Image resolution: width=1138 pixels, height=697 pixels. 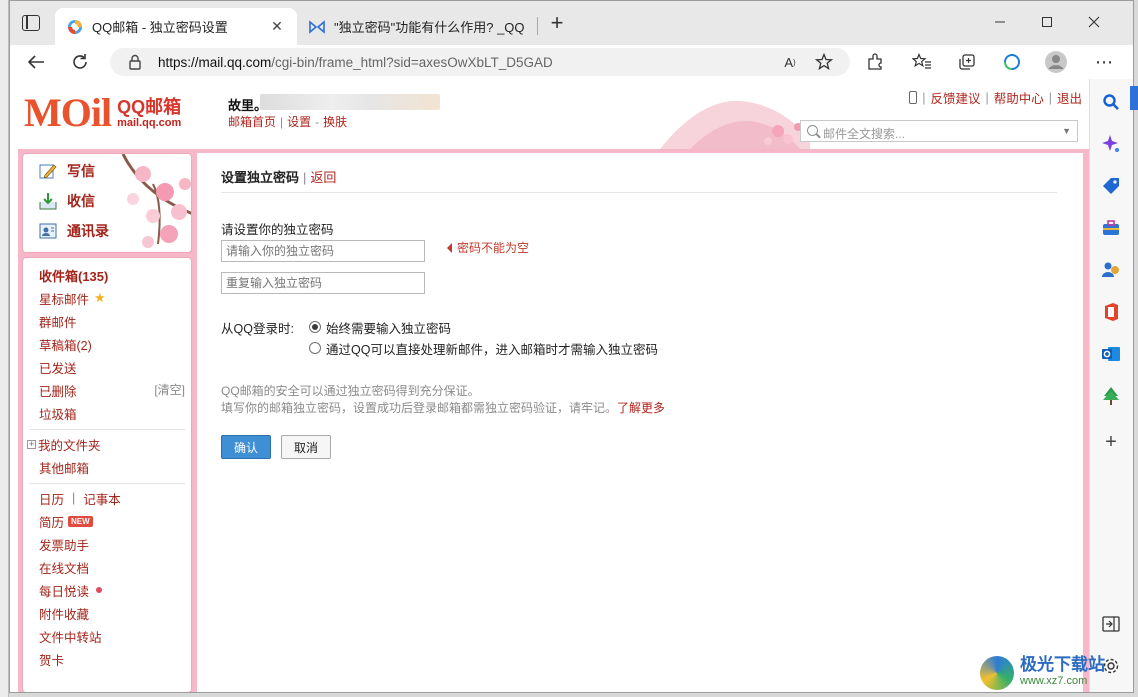 What do you see at coordinates (67, 171) in the screenshot?
I see `compose-button: 写信` at bounding box center [67, 171].